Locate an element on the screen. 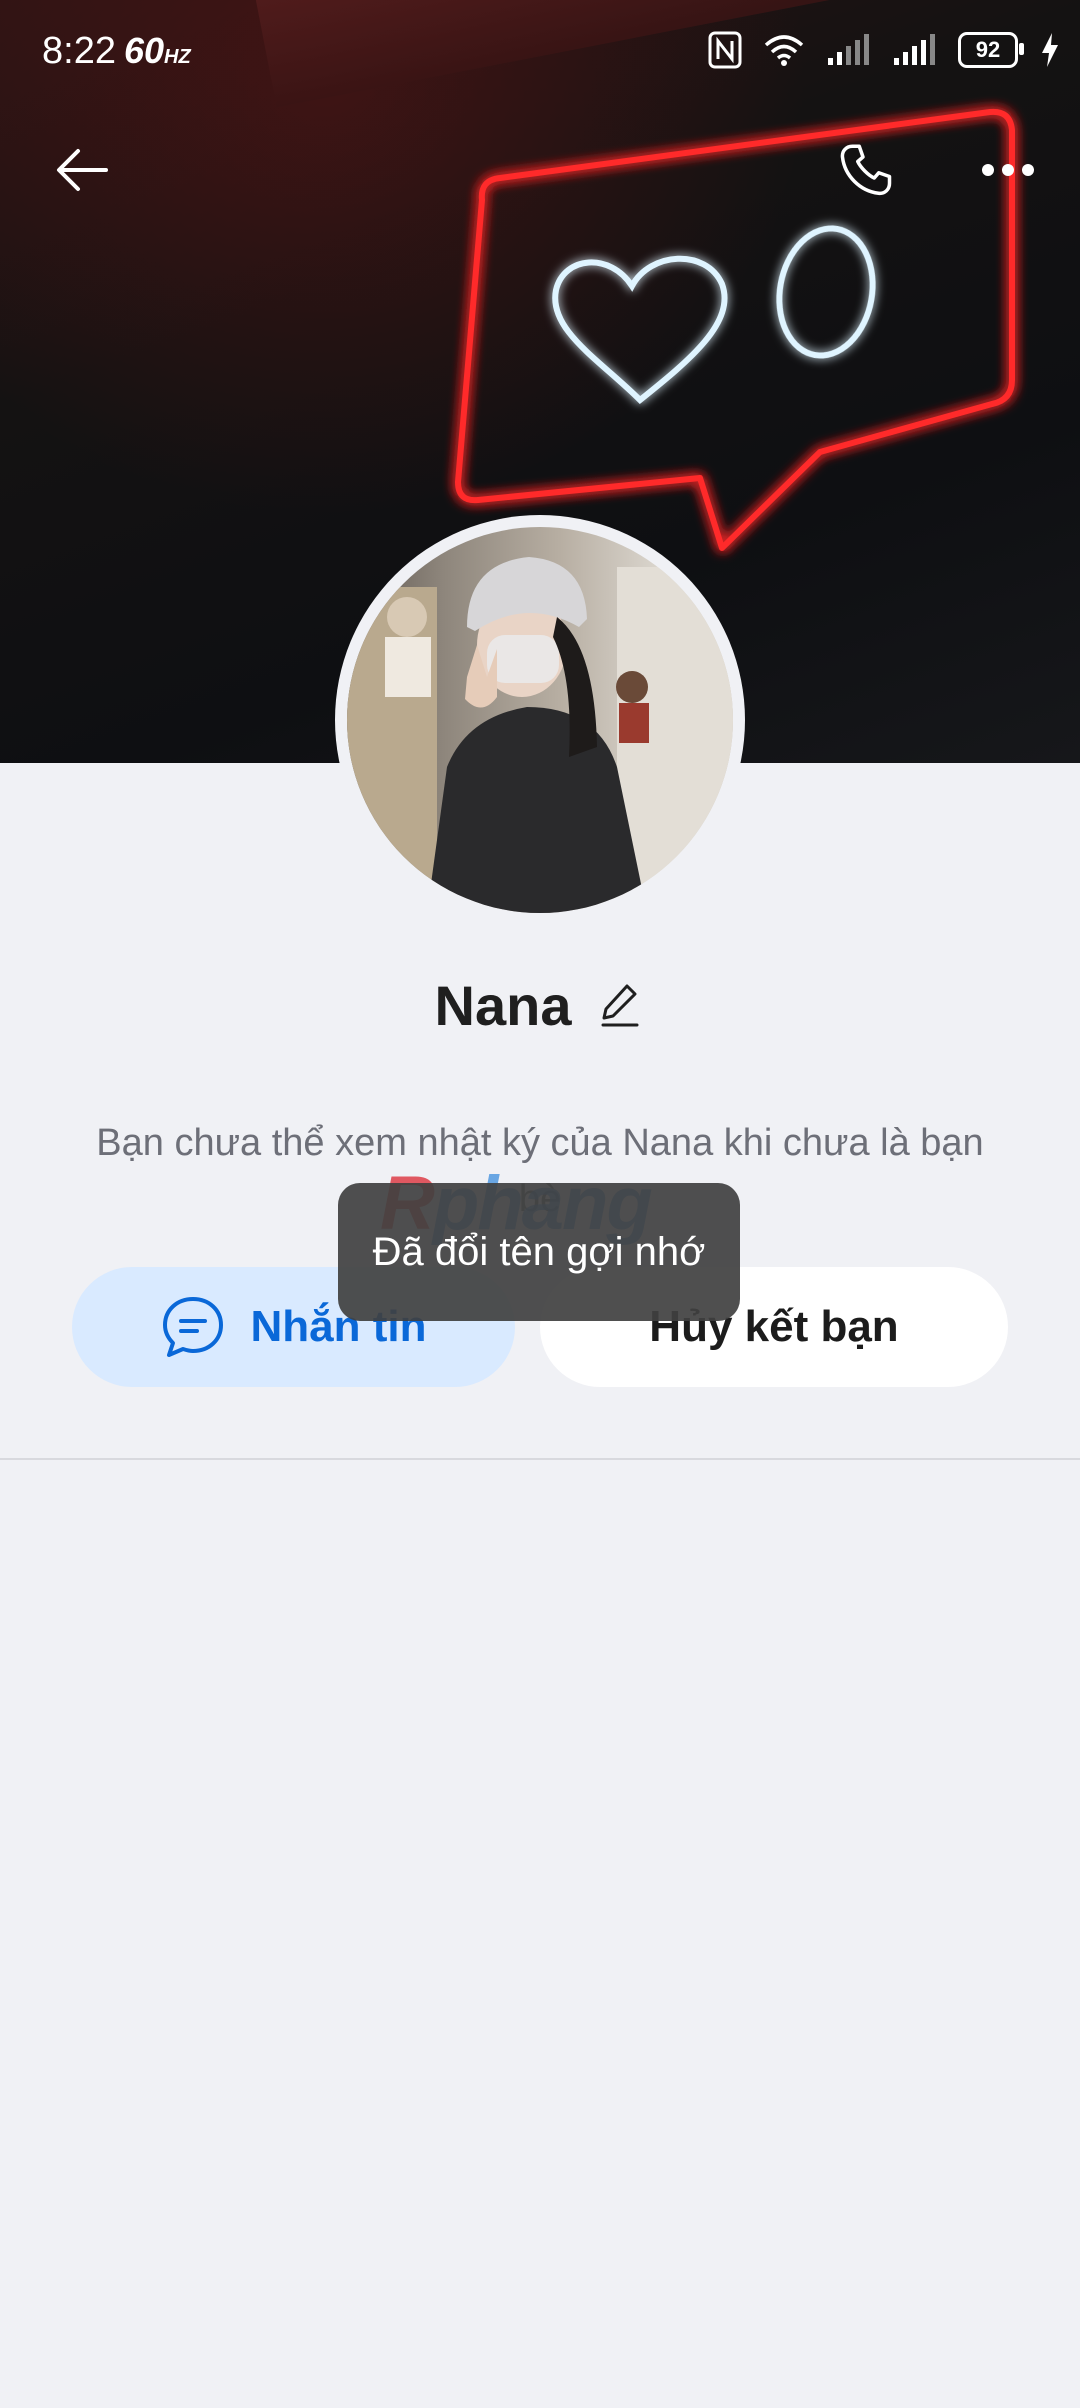  phone-icon is located at coordinates (866, 170).